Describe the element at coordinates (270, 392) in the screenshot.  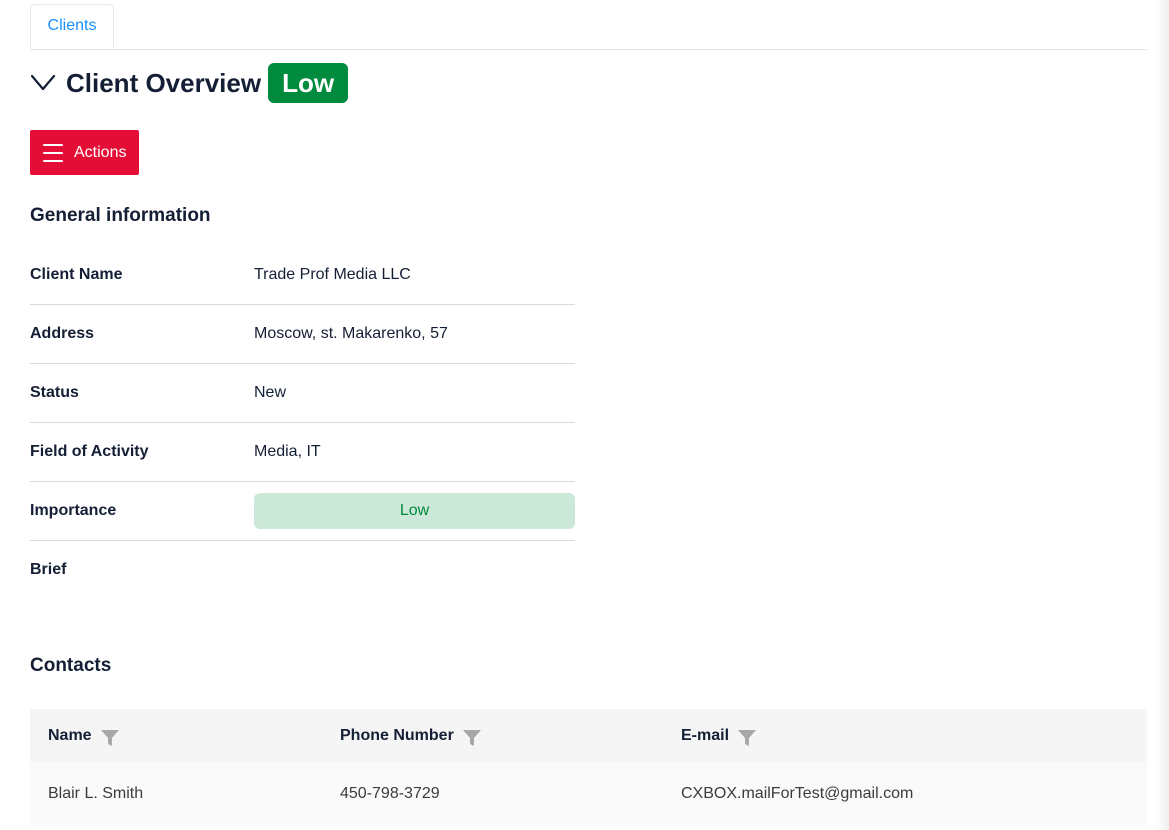
I see `info-value: New` at that location.